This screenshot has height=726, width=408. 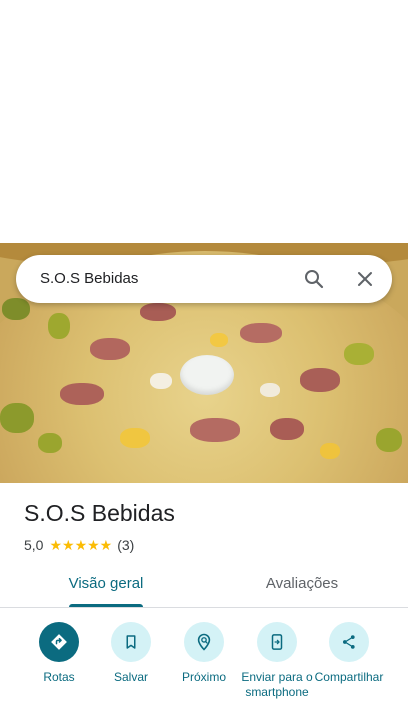 I want to click on send-to-phone-icon, so click(x=277, y=642).